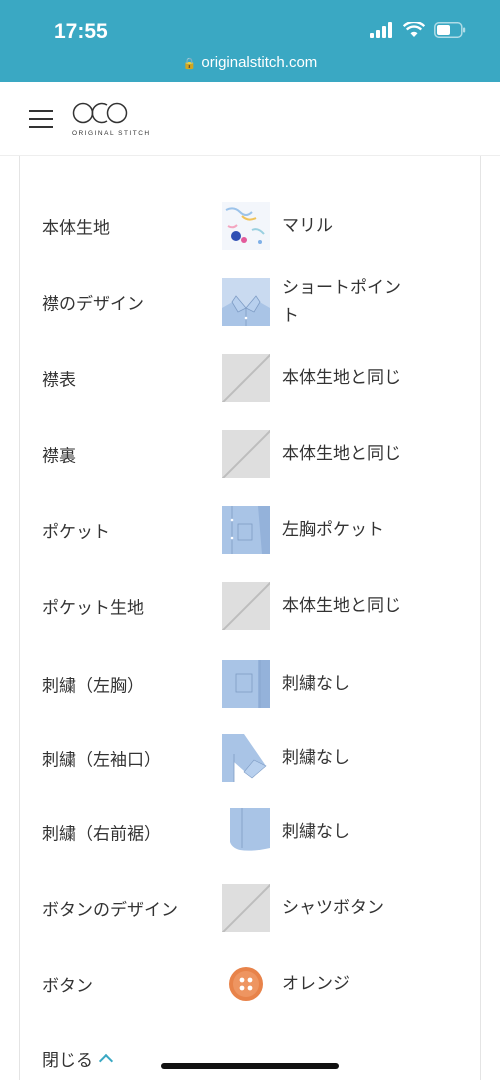 This screenshot has height=1080, width=500. I want to click on option-row-collar: 襟のデザイン ショートポイント, so click(252, 302).